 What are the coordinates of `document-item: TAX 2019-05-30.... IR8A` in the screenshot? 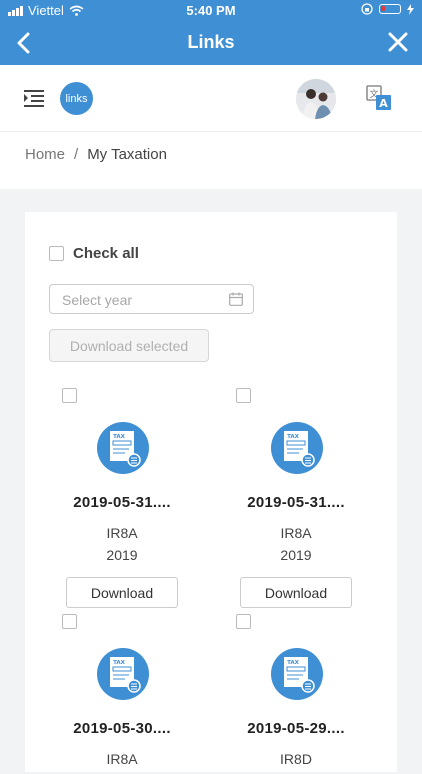 It's located at (129, 694).